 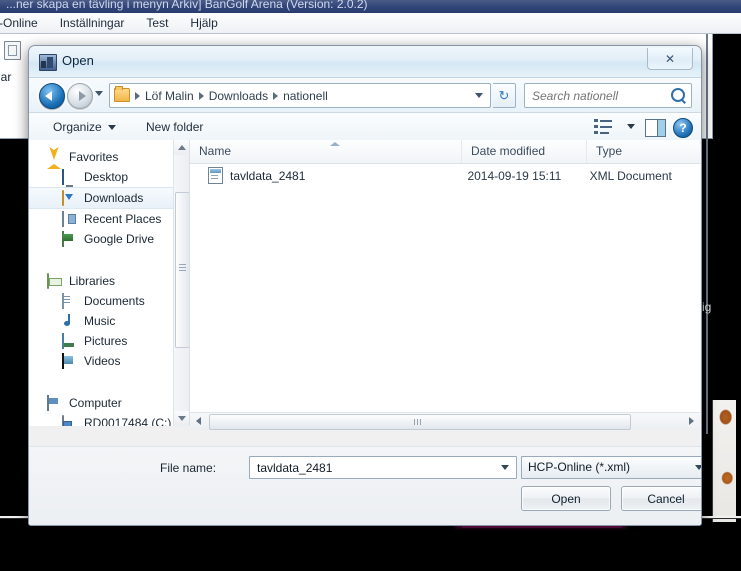 I want to click on new-folder-button: New folder, so click(x=174, y=127).